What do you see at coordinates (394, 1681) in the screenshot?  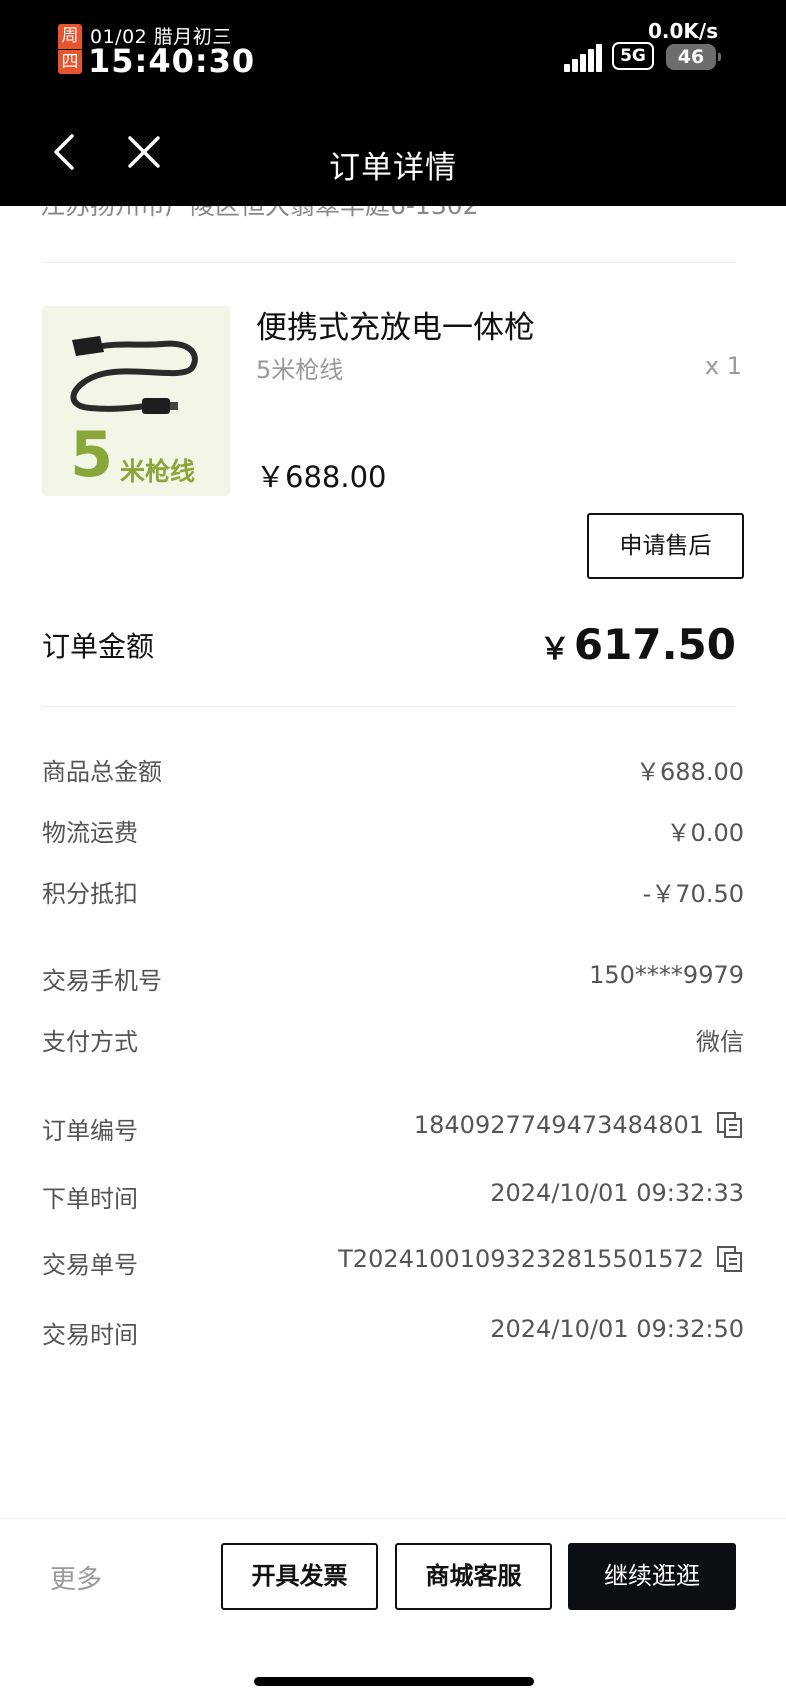 I see `home-indicator` at bounding box center [394, 1681].